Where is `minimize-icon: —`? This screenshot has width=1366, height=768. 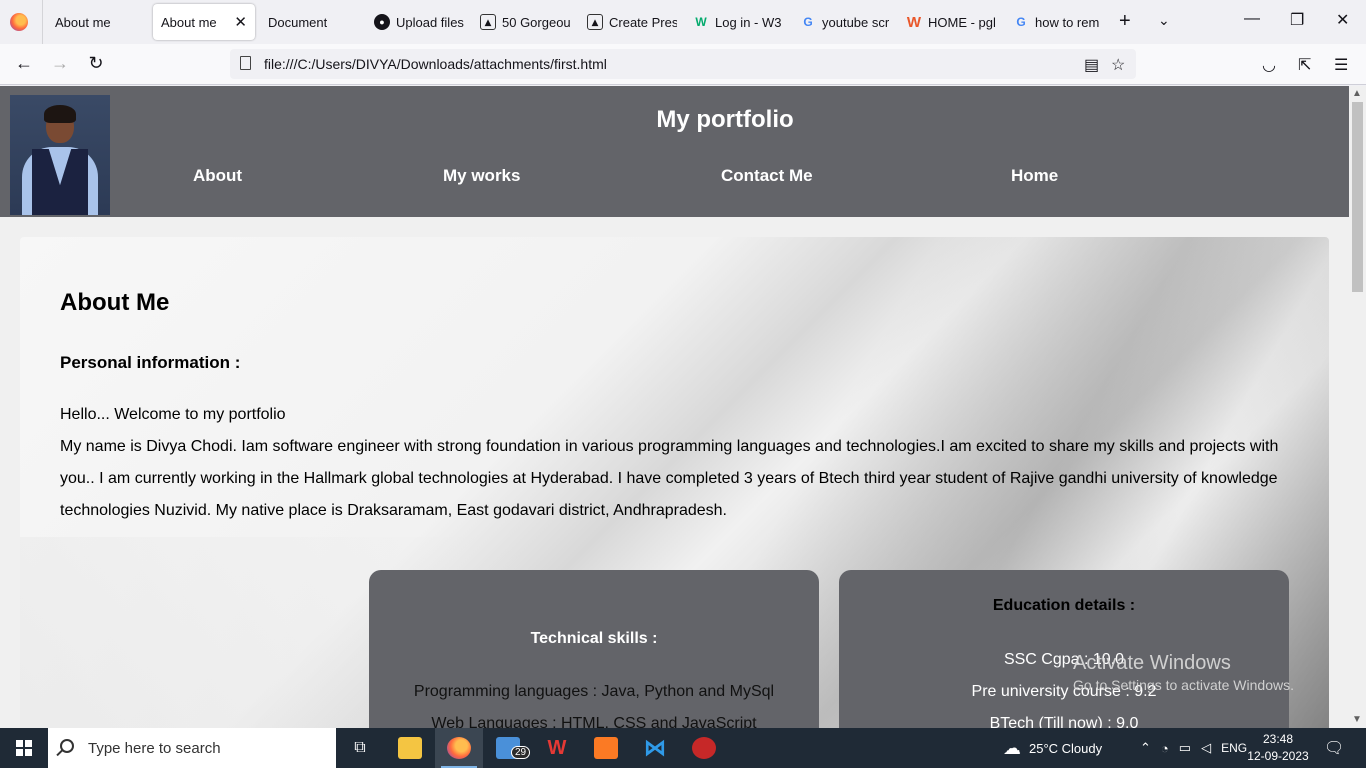 minimize-icon: — is located at coordinates (1252, 19).